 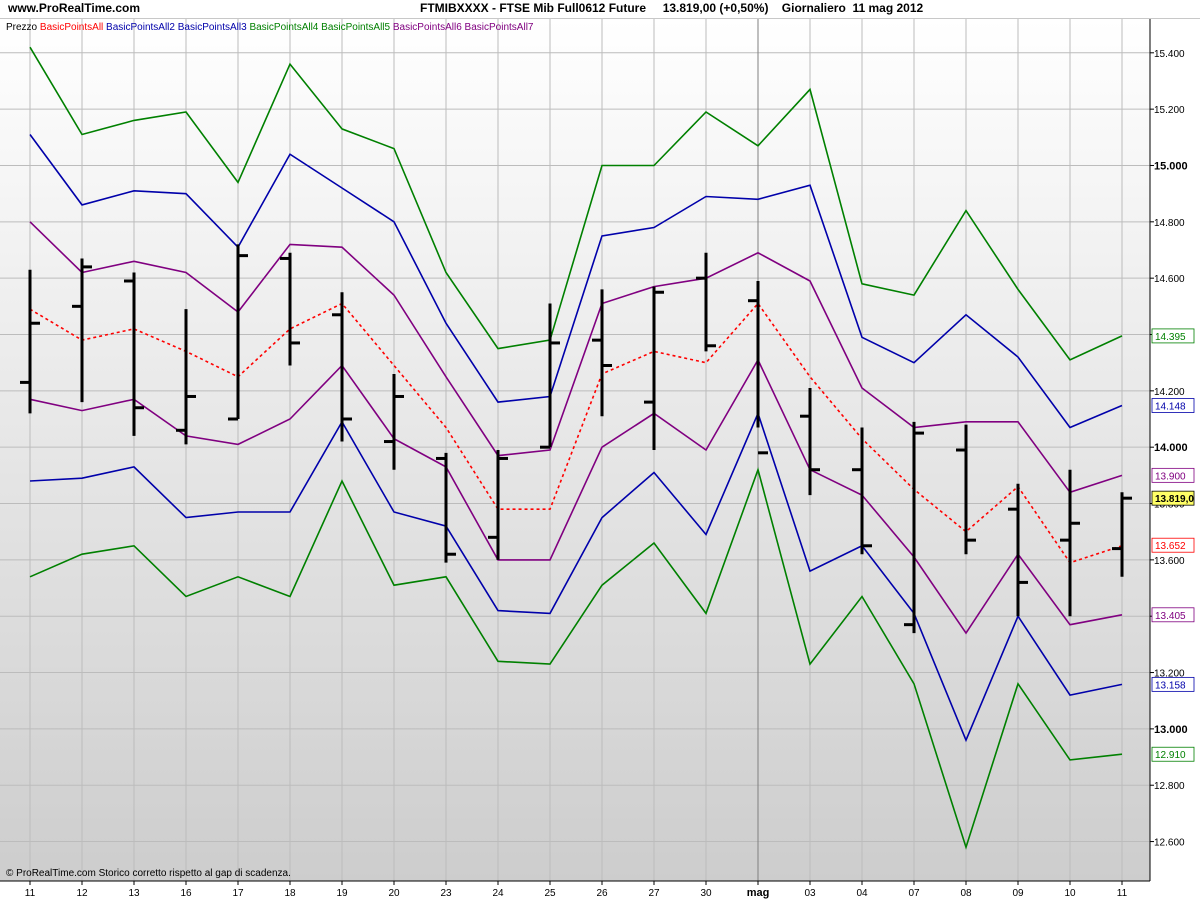 I want to click on last-value-label: 13.652, so click(x=1170, y=546).